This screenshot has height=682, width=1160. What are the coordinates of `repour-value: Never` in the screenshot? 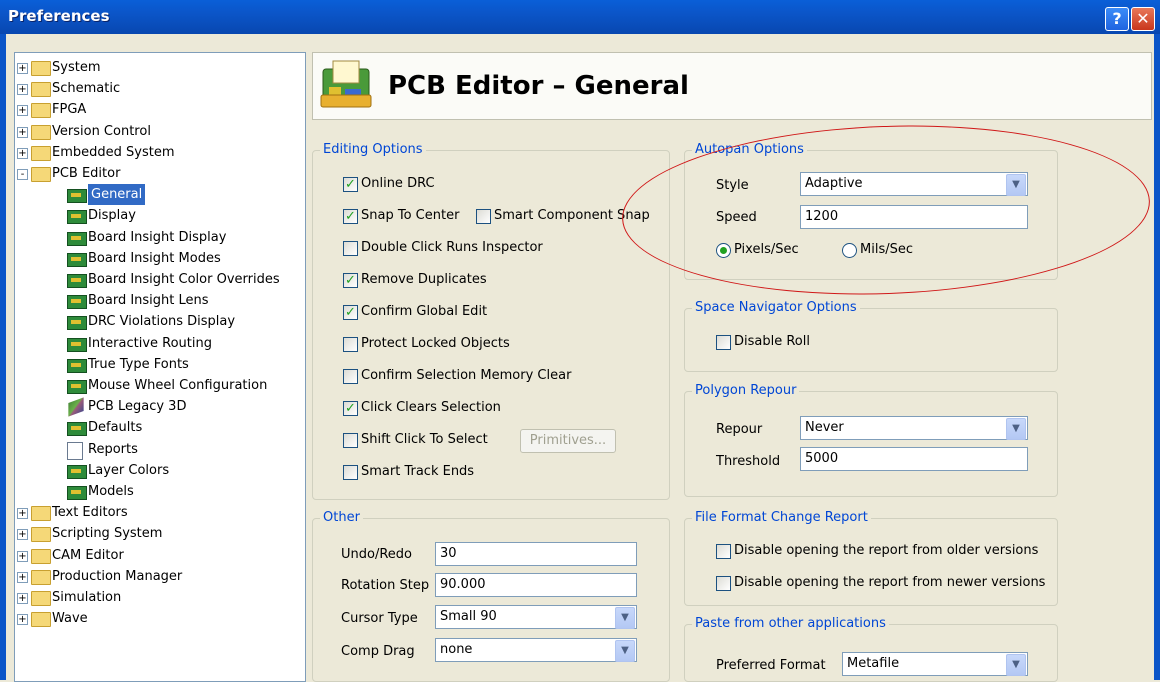 It's located at (824, 427).